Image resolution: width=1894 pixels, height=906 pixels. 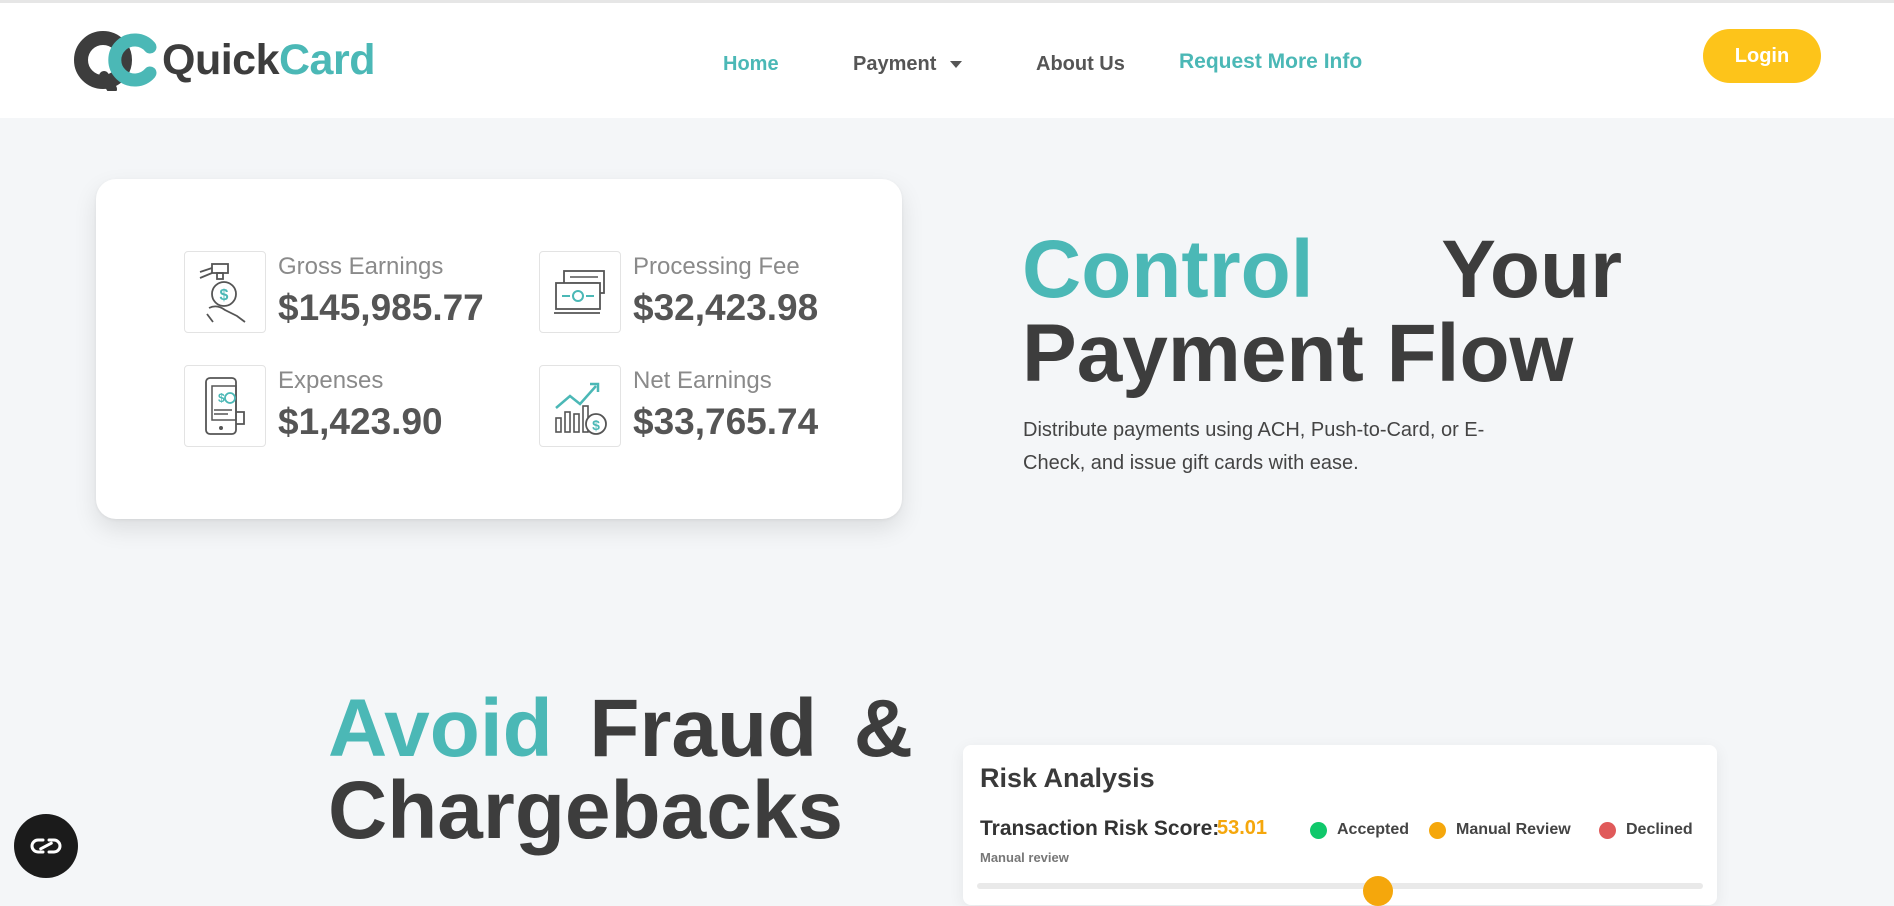 I want to click on risk-score-marker, so click(x=1378, y=891).